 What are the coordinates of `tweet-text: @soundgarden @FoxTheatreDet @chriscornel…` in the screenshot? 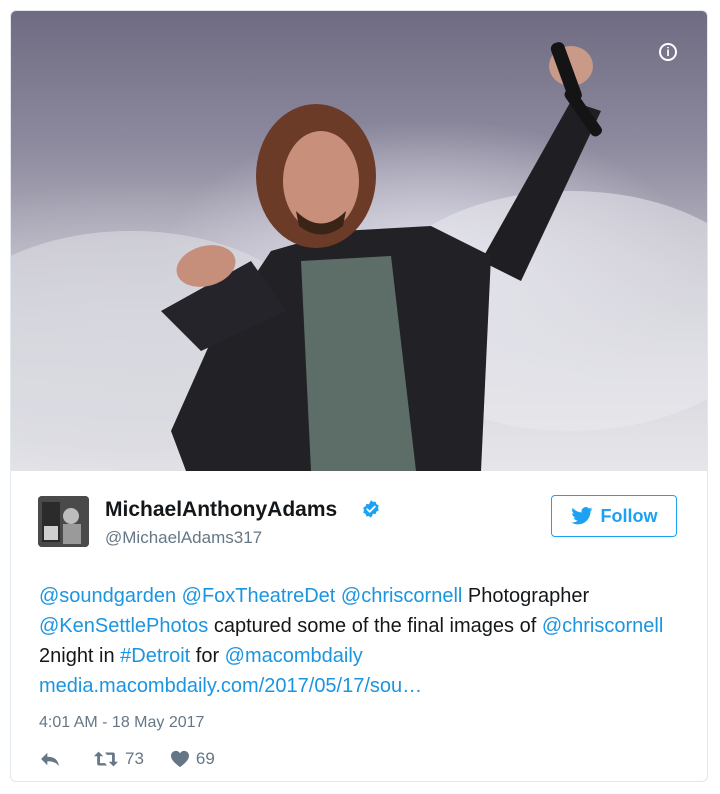 It's located at (364, 641).